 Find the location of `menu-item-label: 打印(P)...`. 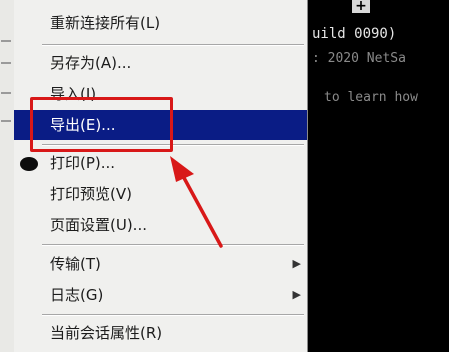

menu-item-label: 打印(P)... is located at coordinates (83, 163).